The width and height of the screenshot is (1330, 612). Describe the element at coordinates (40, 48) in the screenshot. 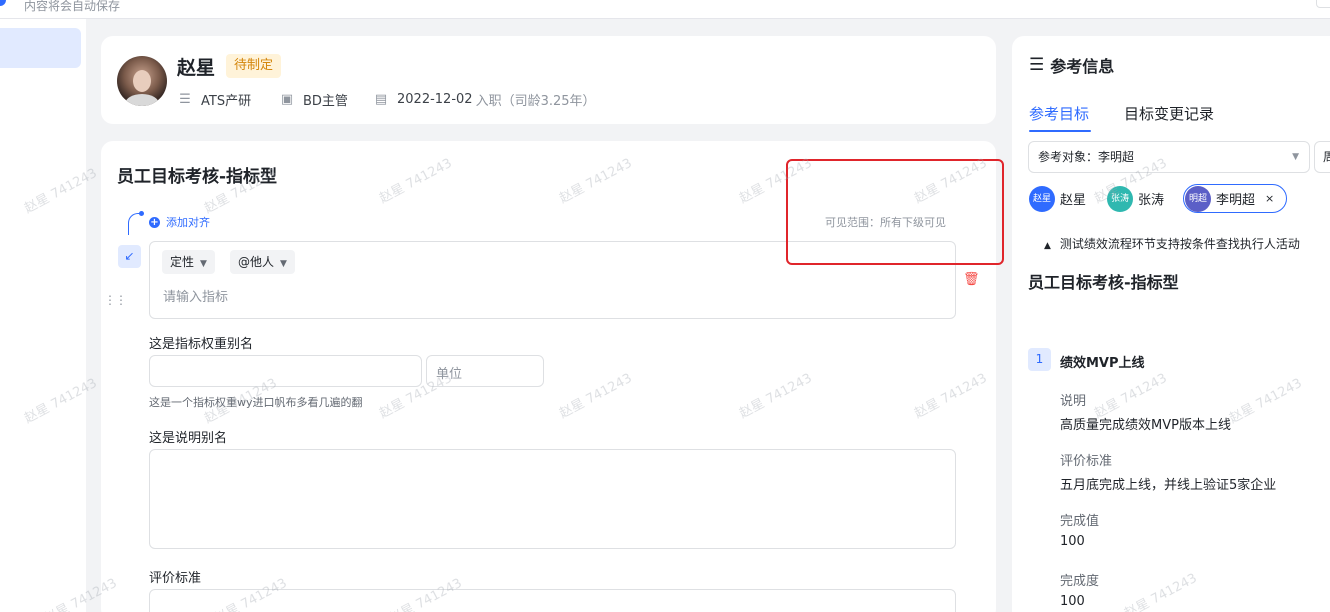

I see `sidebar-active-item` at that location.